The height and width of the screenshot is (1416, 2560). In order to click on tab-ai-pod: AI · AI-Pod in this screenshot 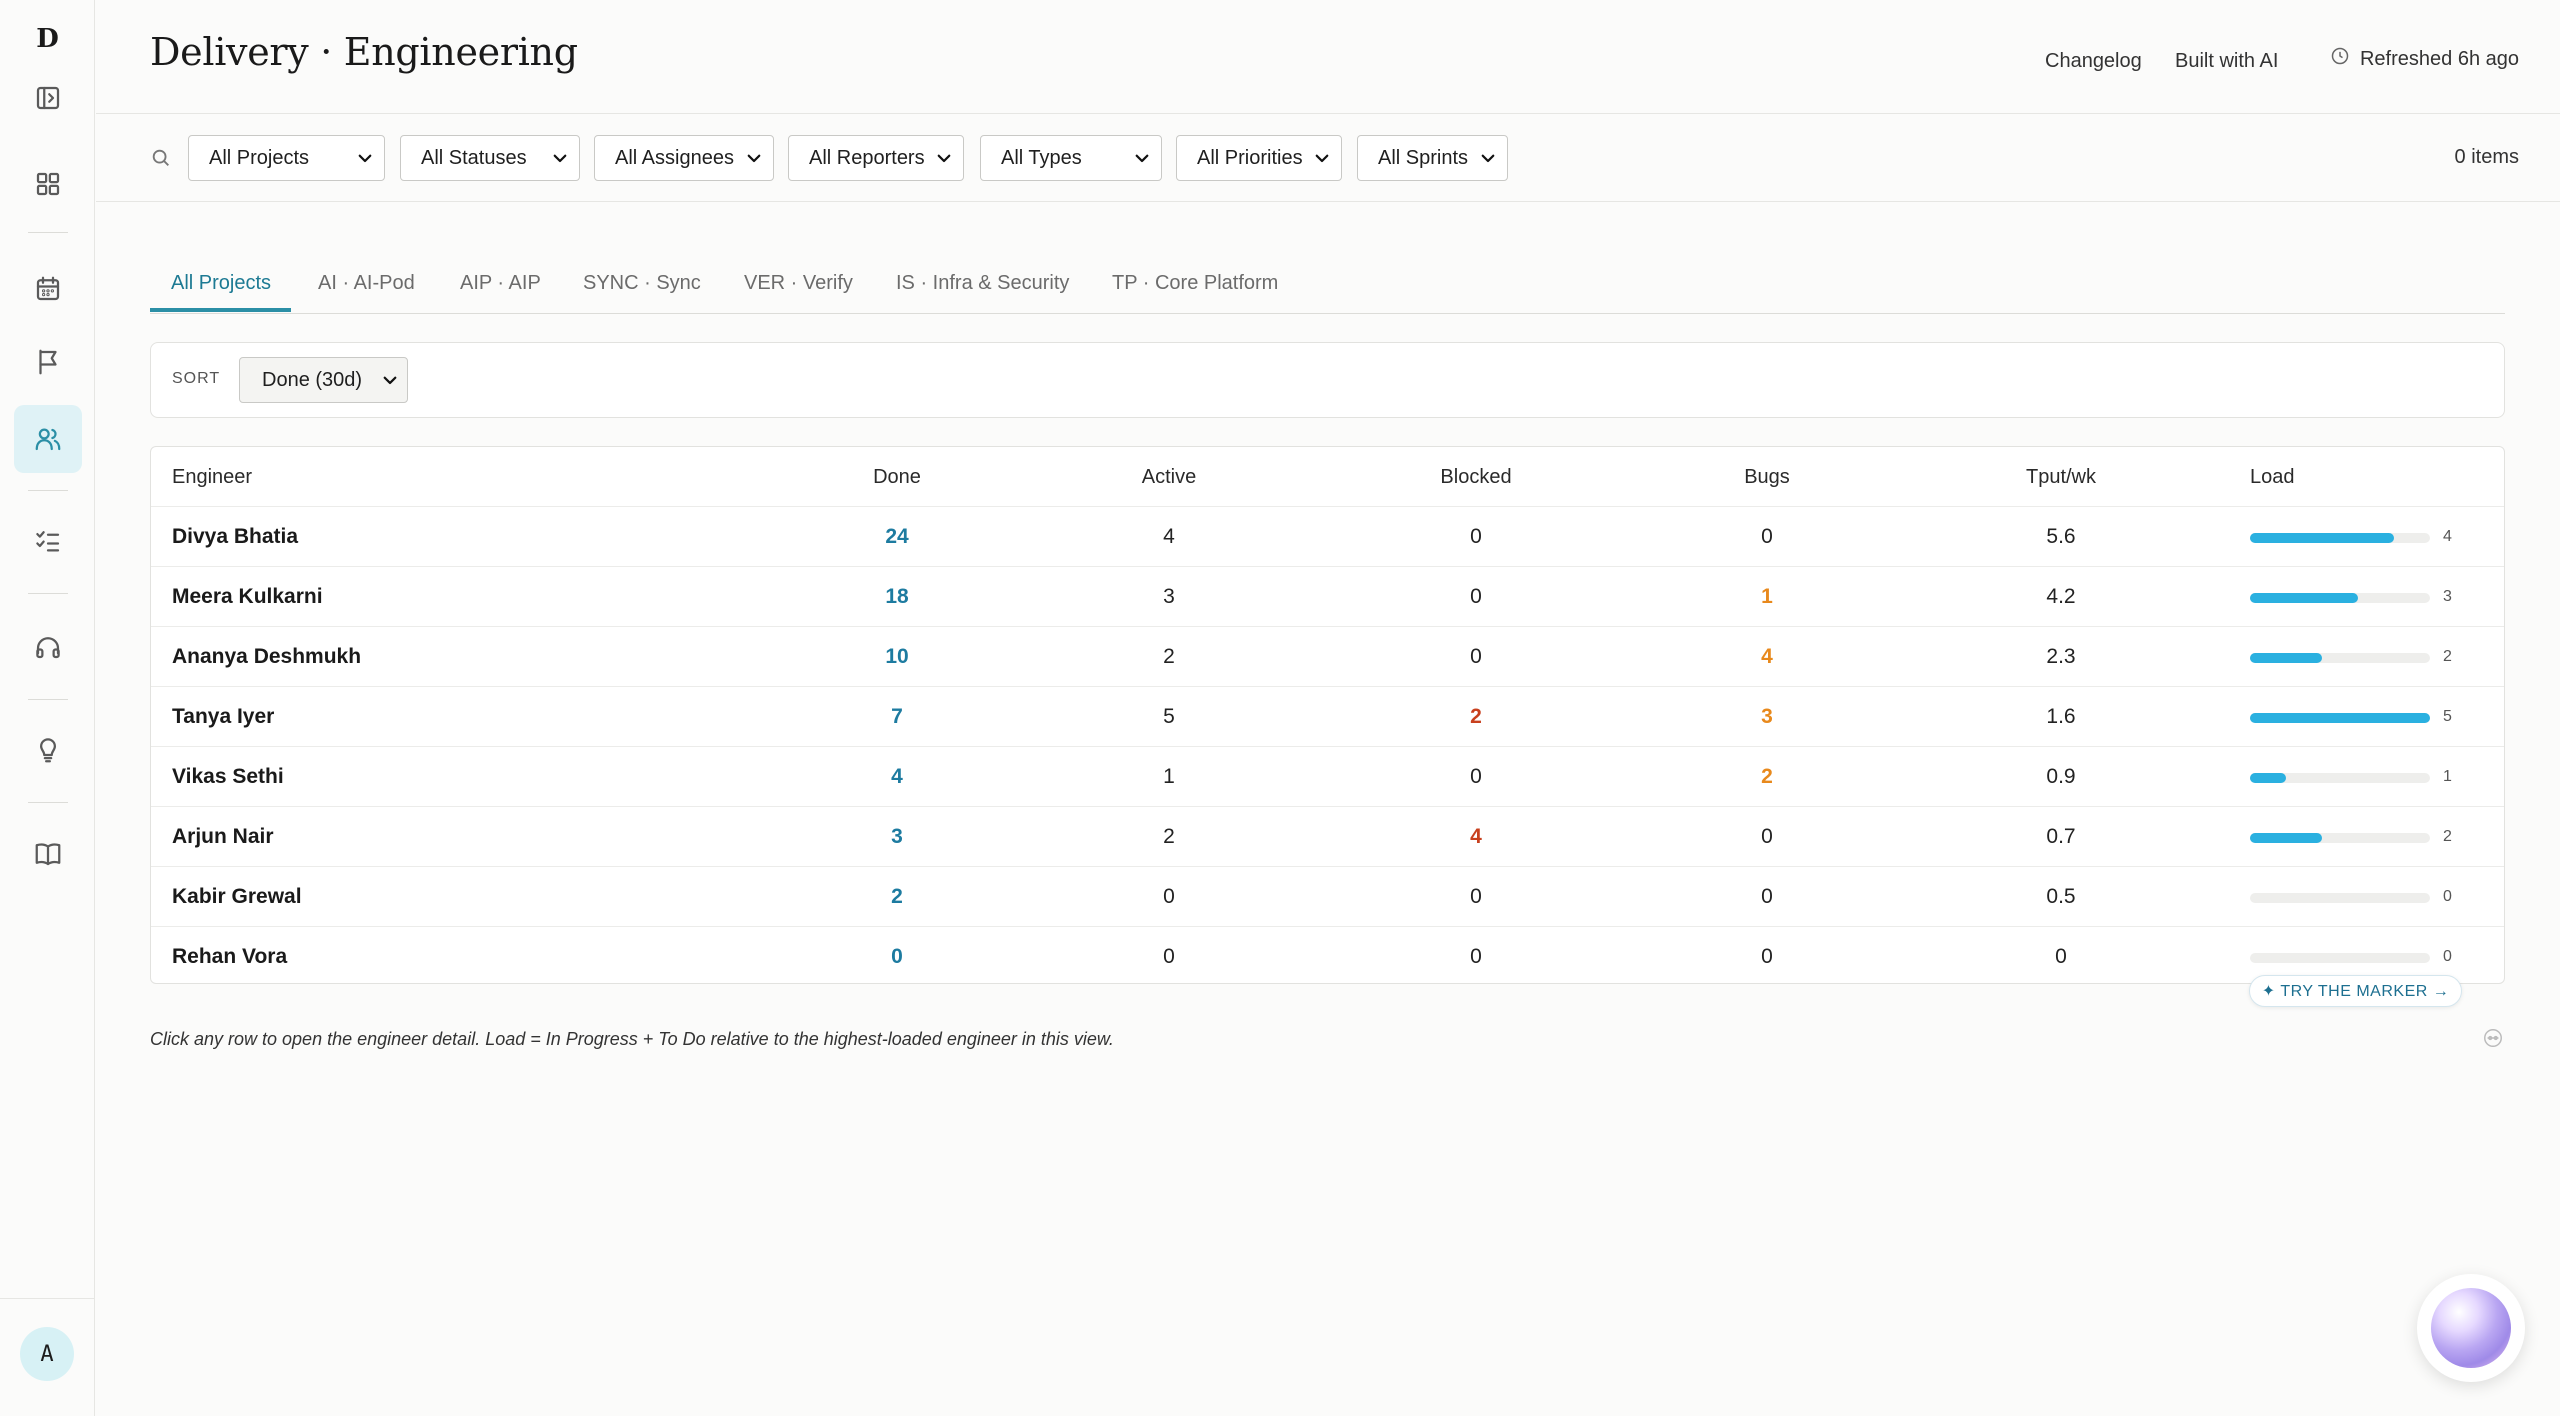, I will do `click(366, 283)`.